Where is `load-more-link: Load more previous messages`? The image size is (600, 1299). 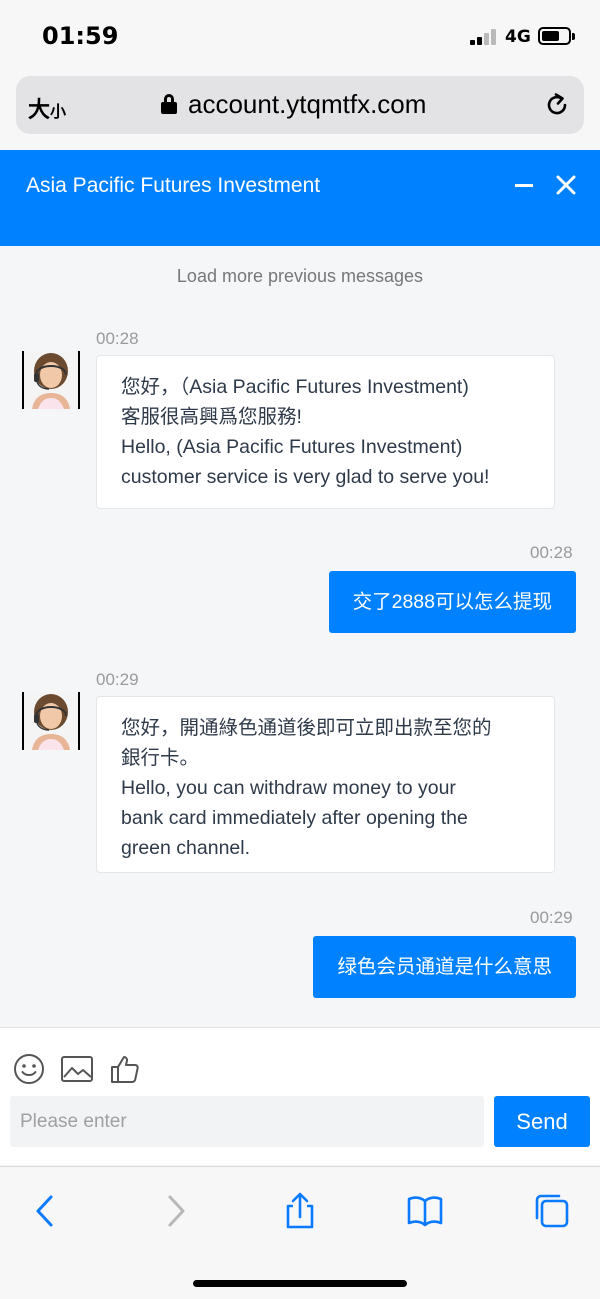 load-more-link: Load more previous messages is located at coordinates (300, 276).